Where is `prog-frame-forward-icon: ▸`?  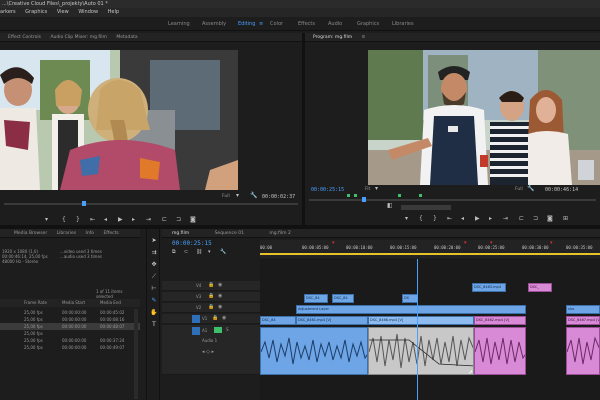 prog-frame-forward-icon: ▸ is located at coordinates (490, 218).